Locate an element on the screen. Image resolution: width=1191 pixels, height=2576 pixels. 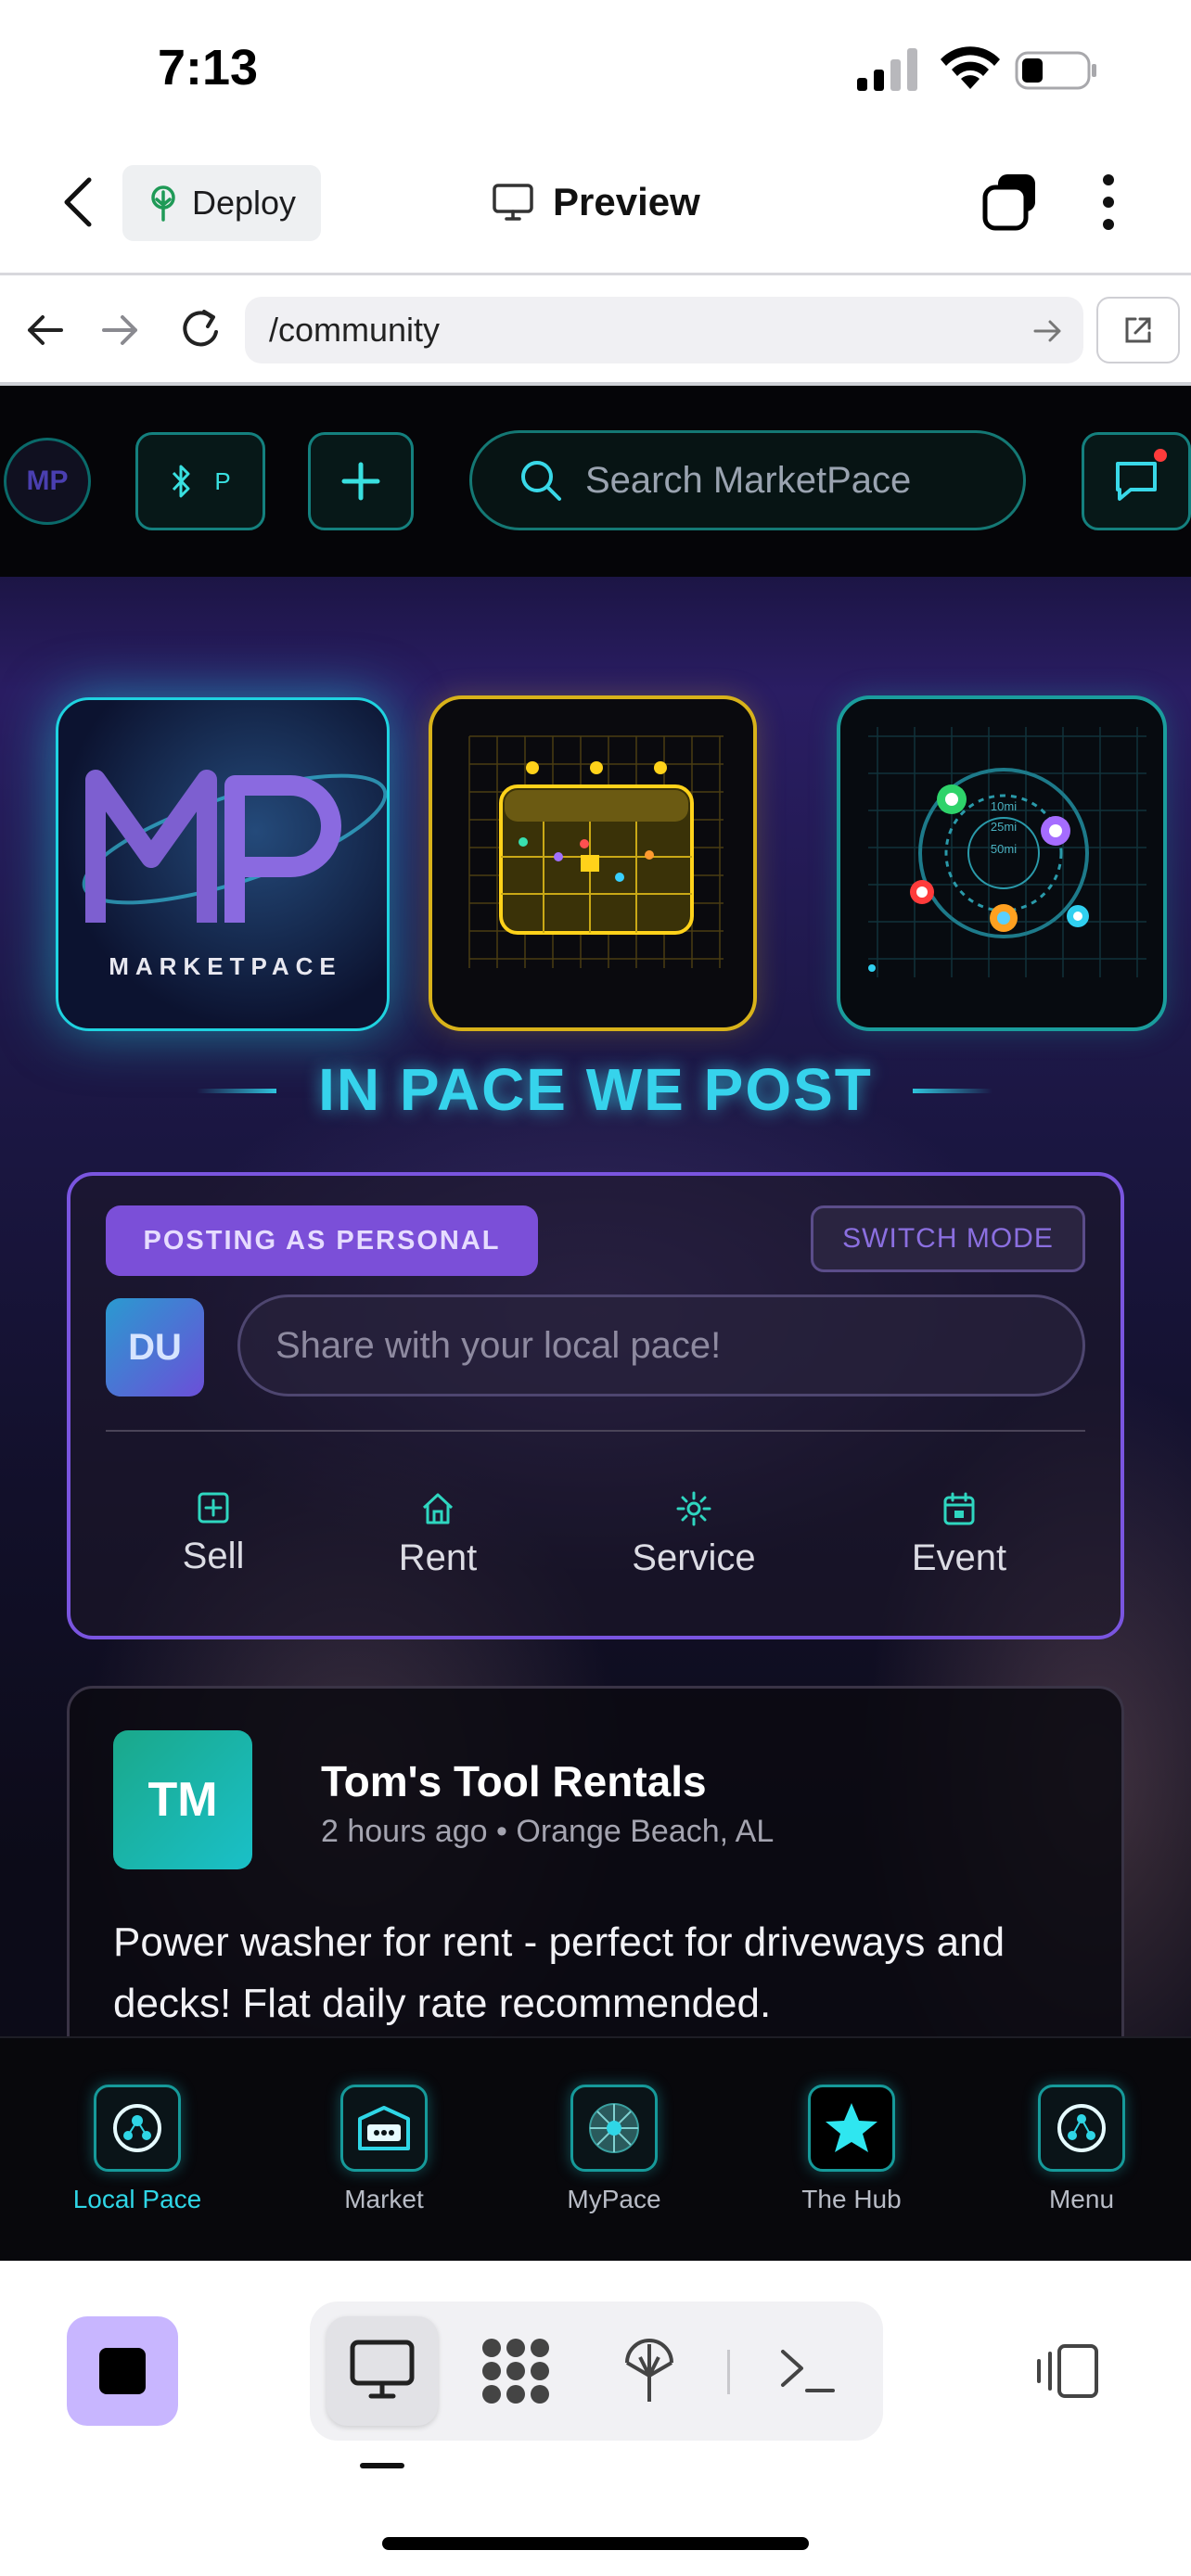
url-text: /community is located at coordinates (355, 330).